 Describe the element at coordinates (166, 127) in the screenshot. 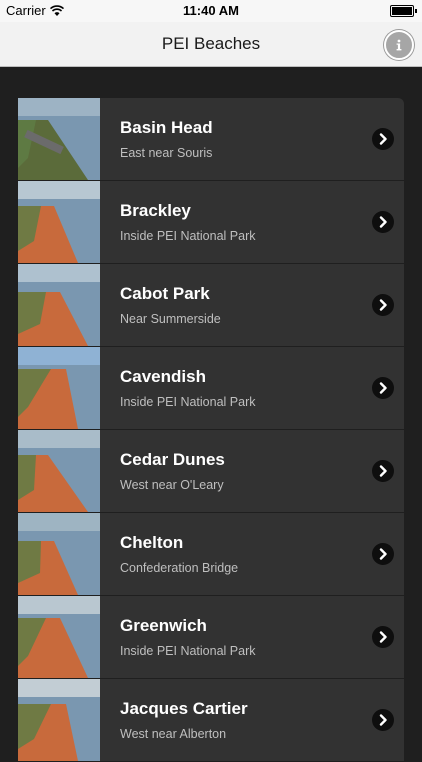

I see `beach-name: Basin Head` at that location.